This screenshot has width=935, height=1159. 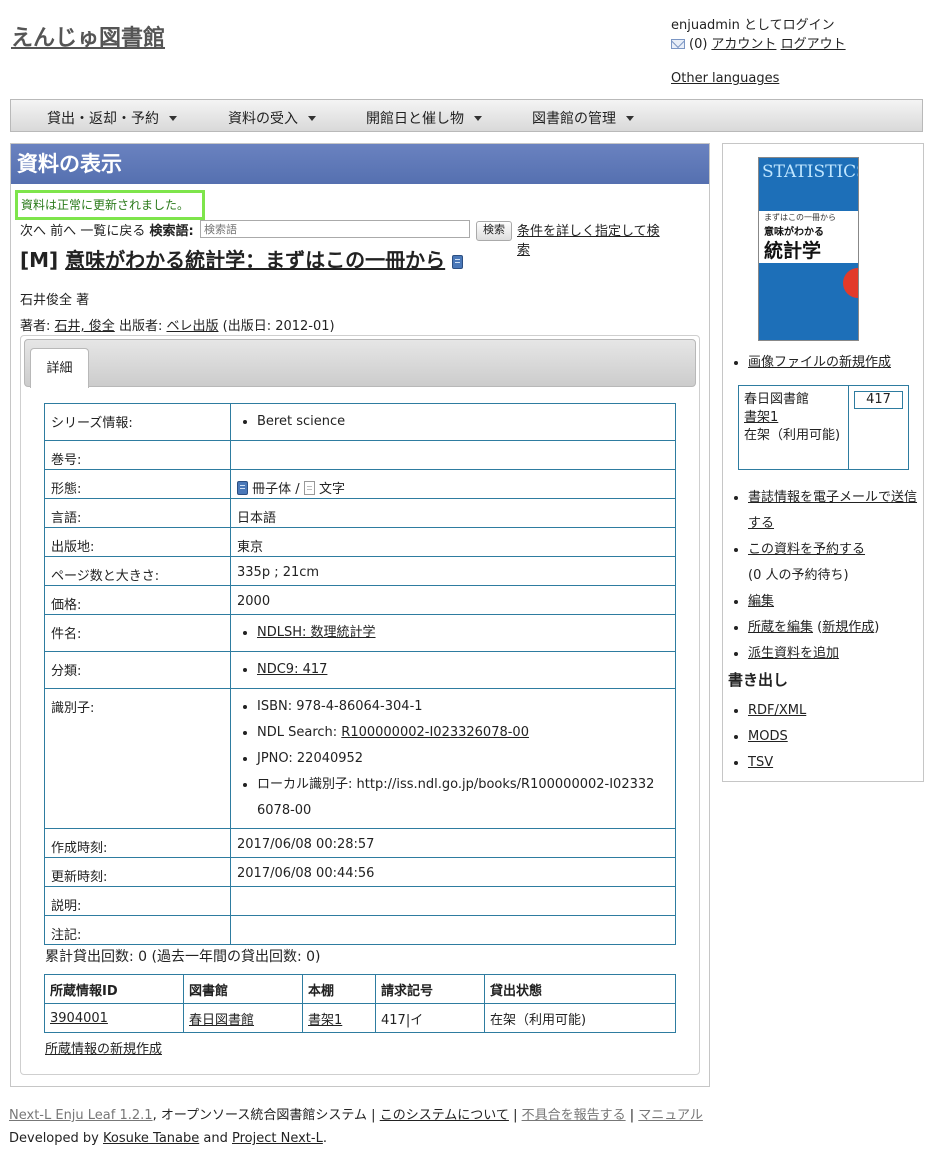 What do you see at coordinates (760, 762) in the screenshot?
I see `export-tsv-link: TSV` at bounding box center [760, 762].